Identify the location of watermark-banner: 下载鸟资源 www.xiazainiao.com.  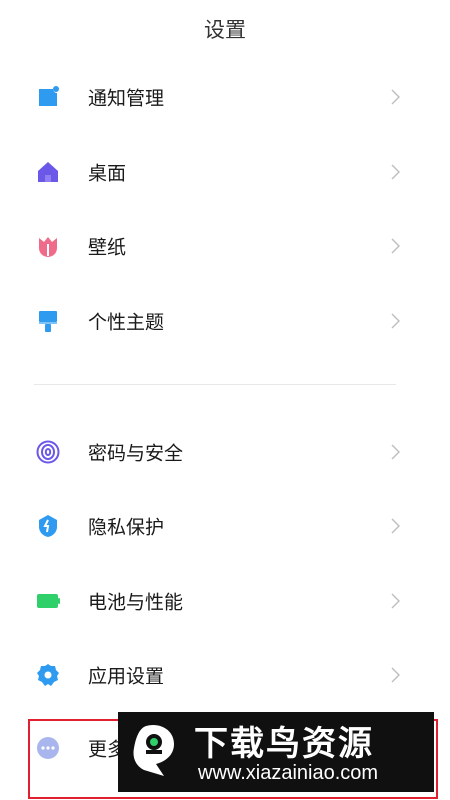
(276, 752).